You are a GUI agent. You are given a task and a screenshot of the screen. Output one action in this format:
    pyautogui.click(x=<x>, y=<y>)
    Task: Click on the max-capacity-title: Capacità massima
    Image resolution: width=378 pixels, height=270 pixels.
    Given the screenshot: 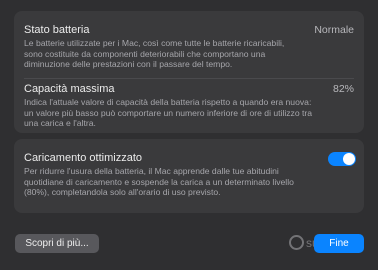 What is the action you would take?
    pyautogui.click(x=69, y=89)
    